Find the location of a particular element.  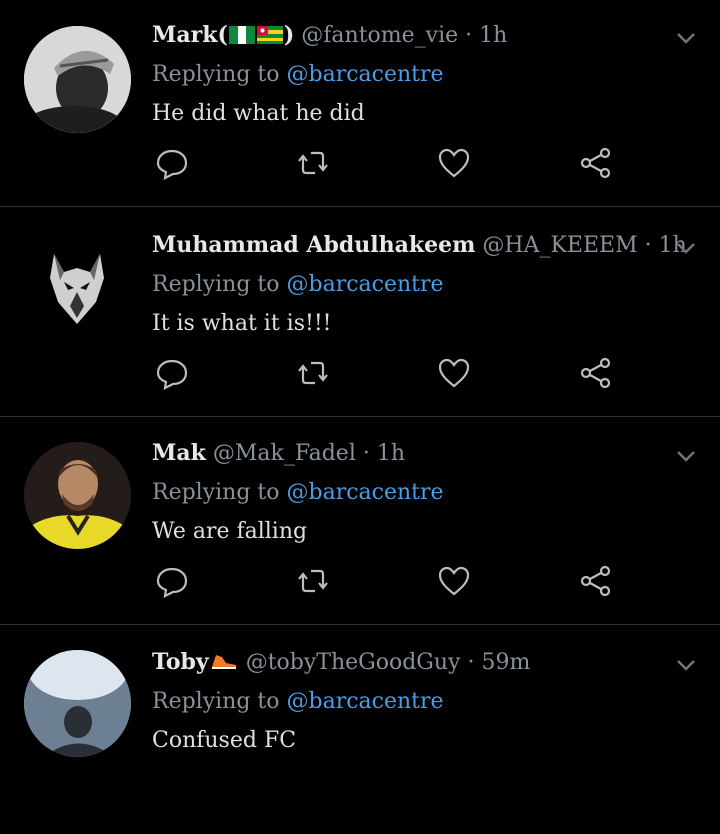

display-name: Mak is located at coordinates (179, 453).